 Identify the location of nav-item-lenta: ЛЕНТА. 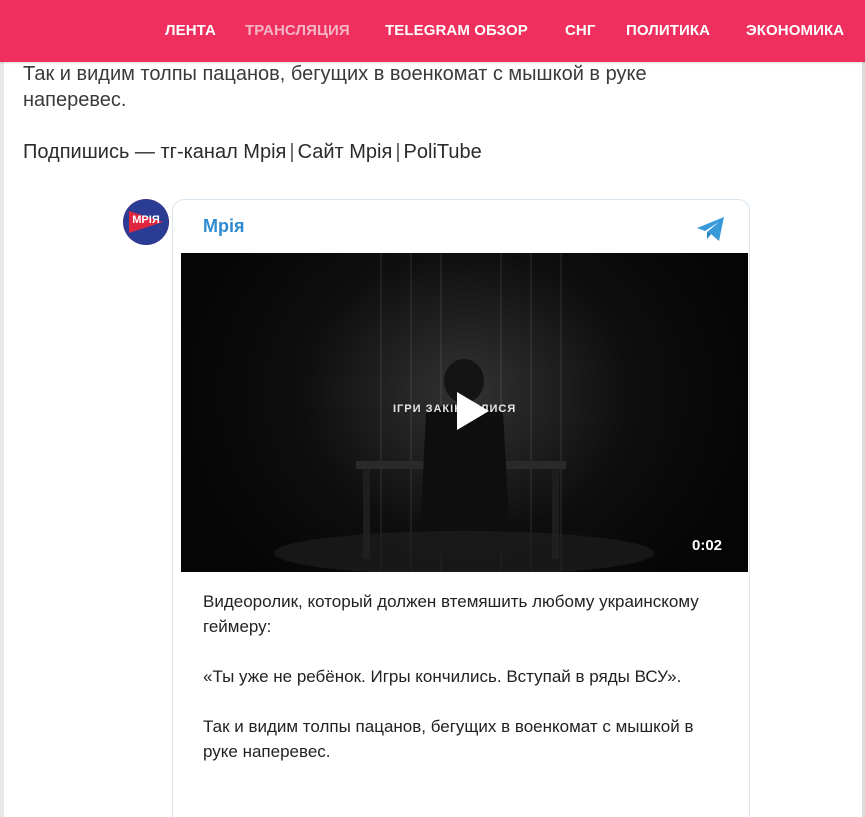
(190, 30).